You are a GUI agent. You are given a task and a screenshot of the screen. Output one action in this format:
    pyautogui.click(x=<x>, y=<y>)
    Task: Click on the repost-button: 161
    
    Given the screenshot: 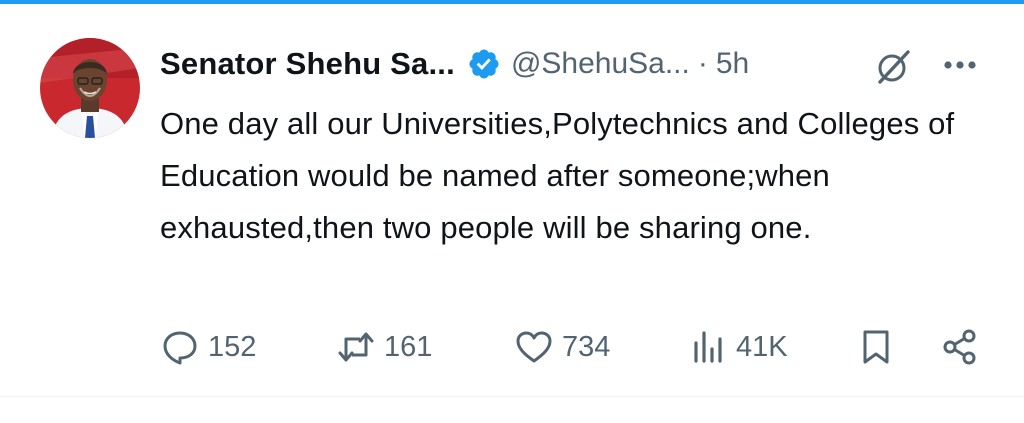 What is the action you would take?
    pyautogui.click(x=384, y=347)
    